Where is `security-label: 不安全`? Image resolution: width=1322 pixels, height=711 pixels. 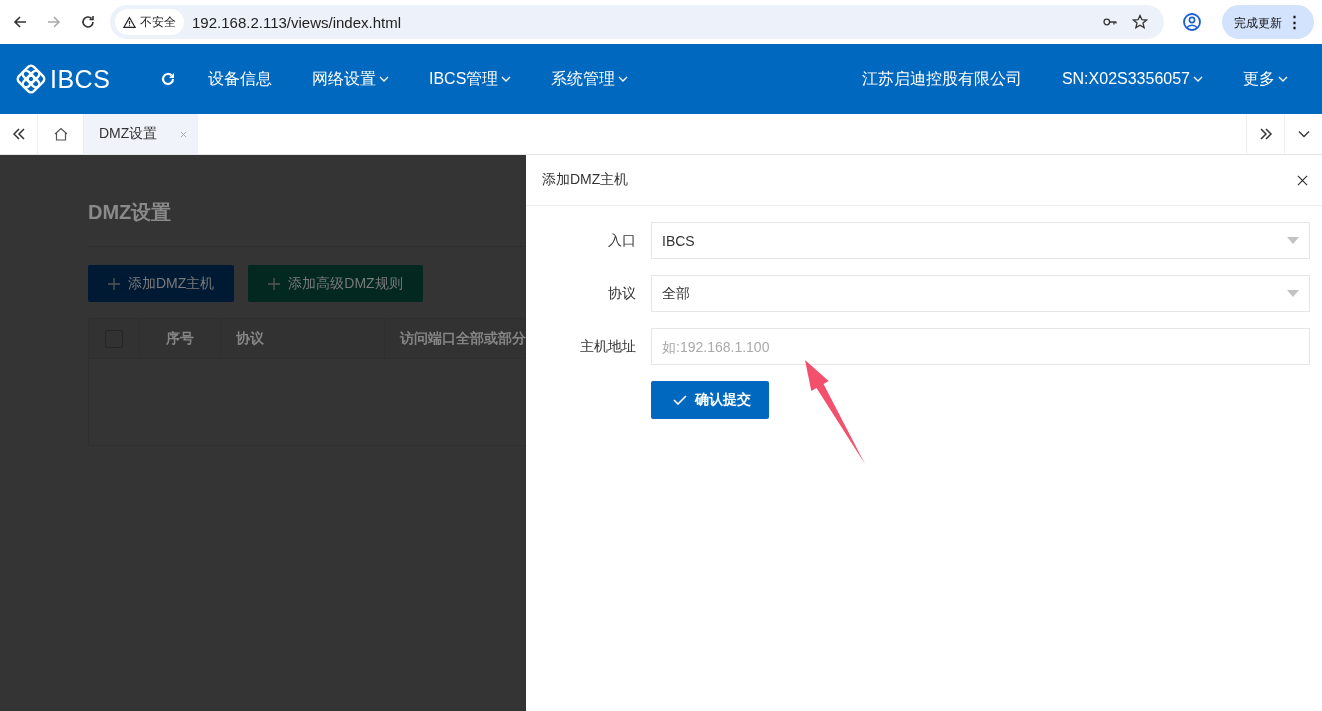
security-label: 不安全 is located at coordinates (158, 22).